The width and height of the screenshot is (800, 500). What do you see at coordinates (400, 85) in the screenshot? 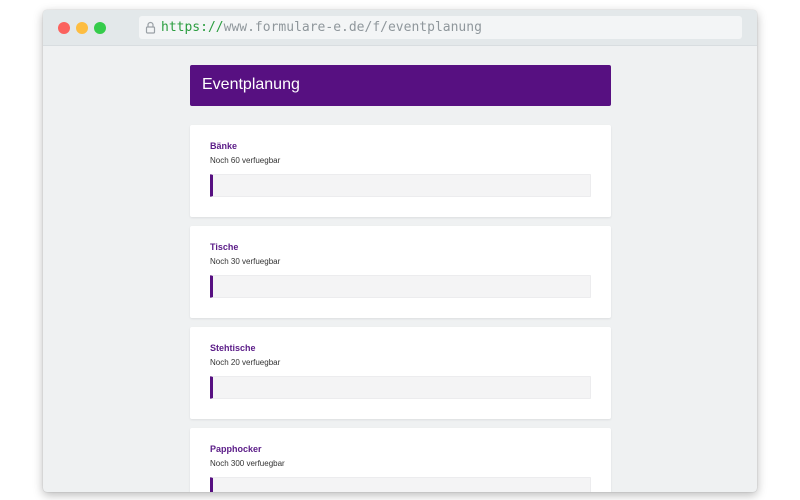
I see `form-header: Eventplanung` at bounding box center [400, 85].